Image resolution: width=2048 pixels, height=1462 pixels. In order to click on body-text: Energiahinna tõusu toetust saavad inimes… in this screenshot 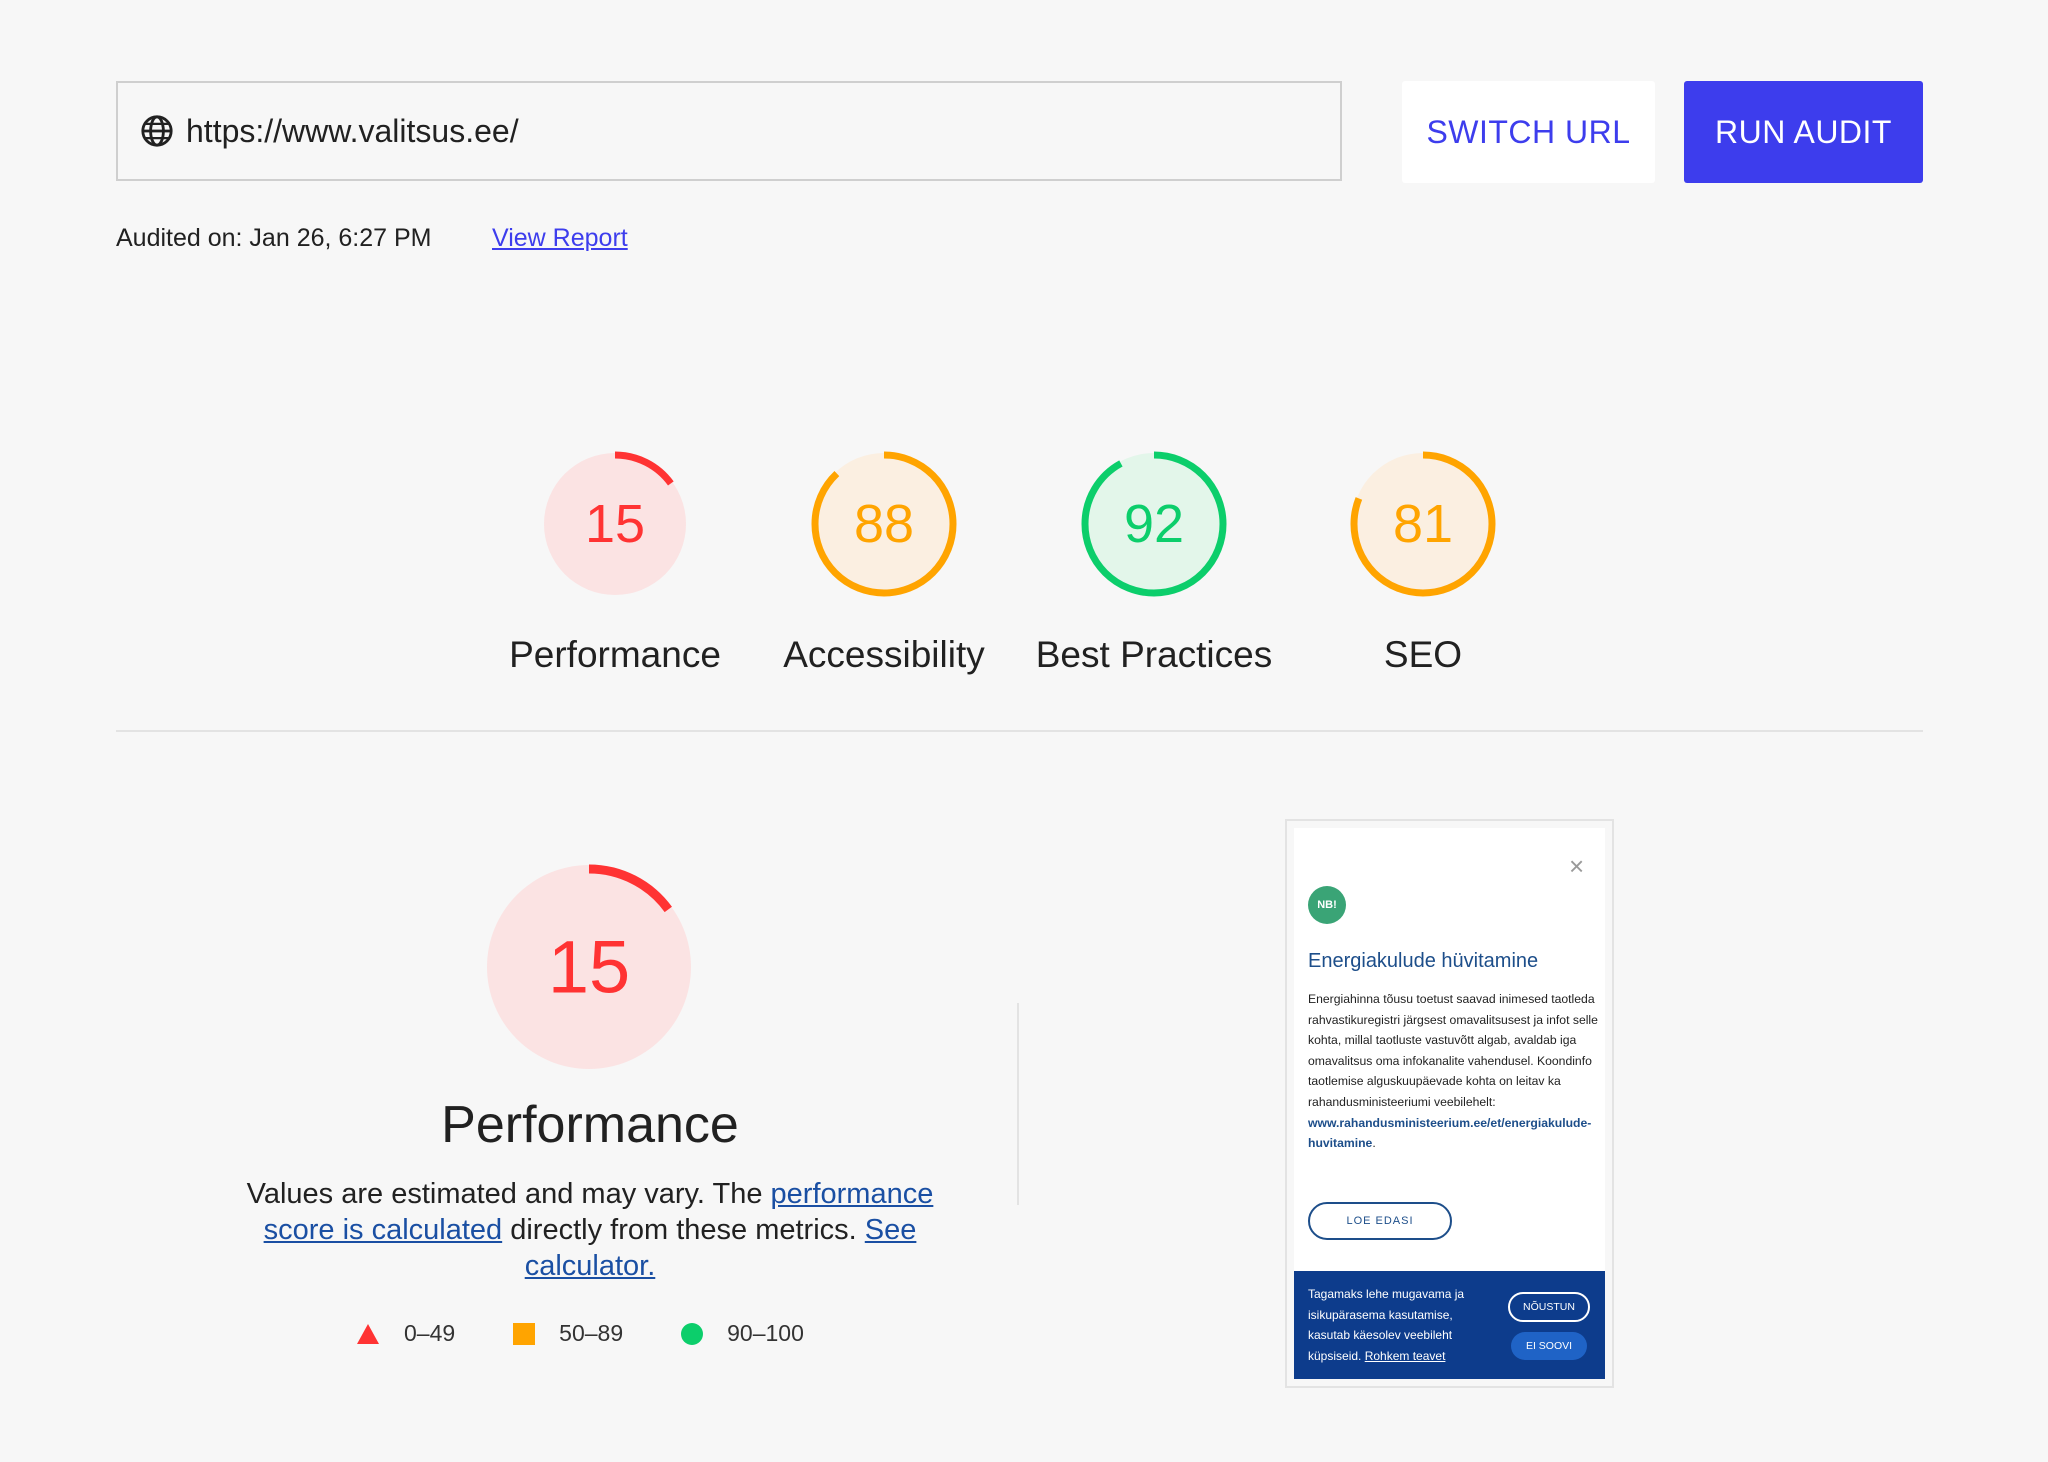, I will do `click(1453, 1050)`.